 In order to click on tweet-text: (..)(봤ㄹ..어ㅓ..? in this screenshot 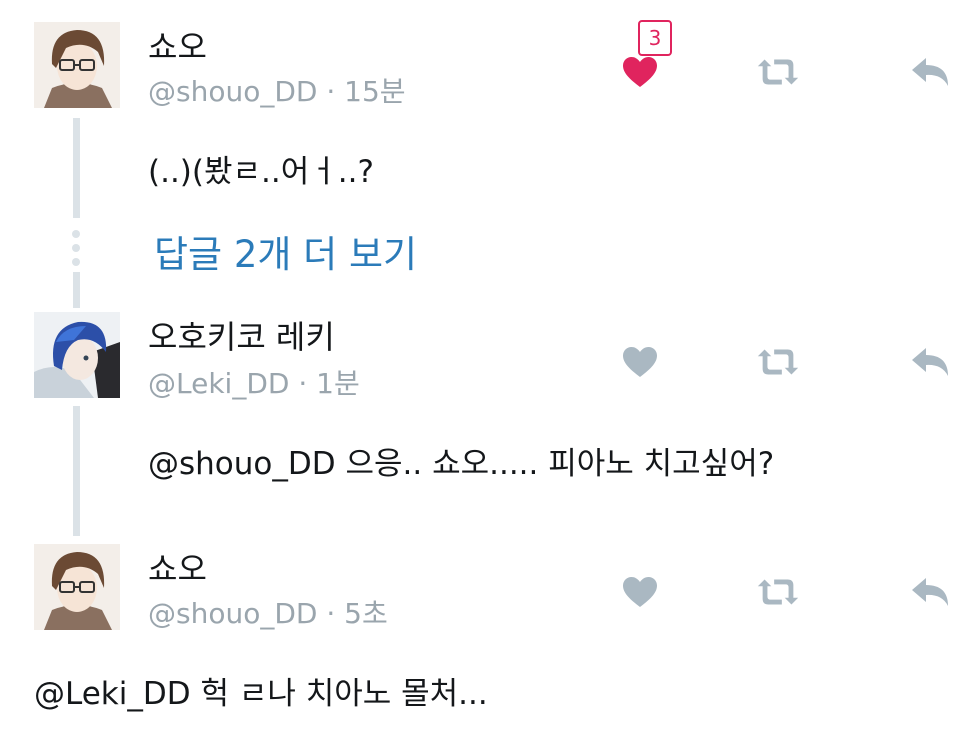, I will do `click(261, 172)`.